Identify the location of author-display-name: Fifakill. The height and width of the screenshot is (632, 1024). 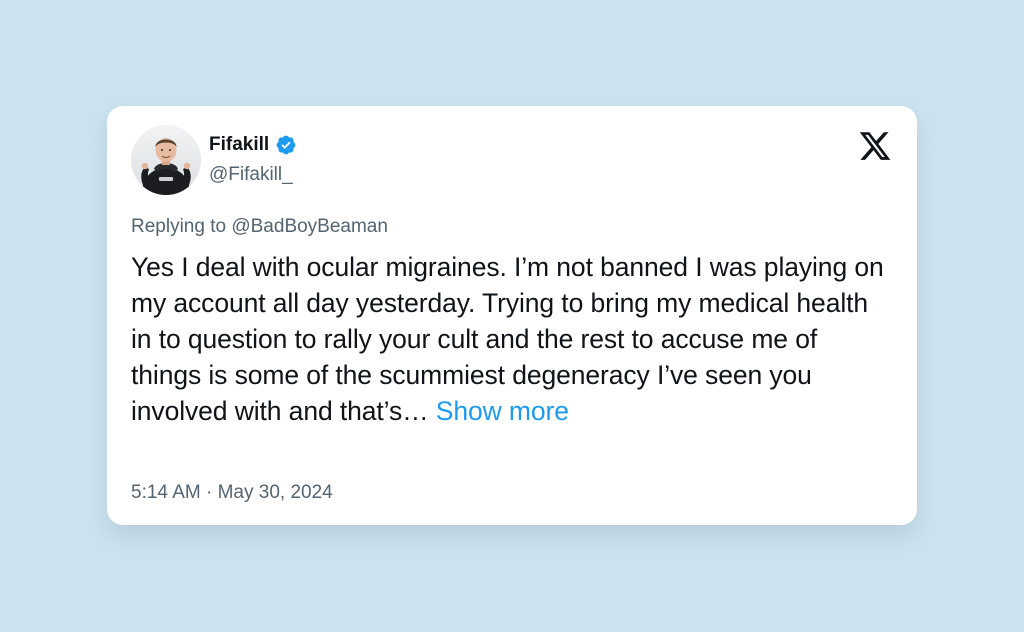
(239, 145).